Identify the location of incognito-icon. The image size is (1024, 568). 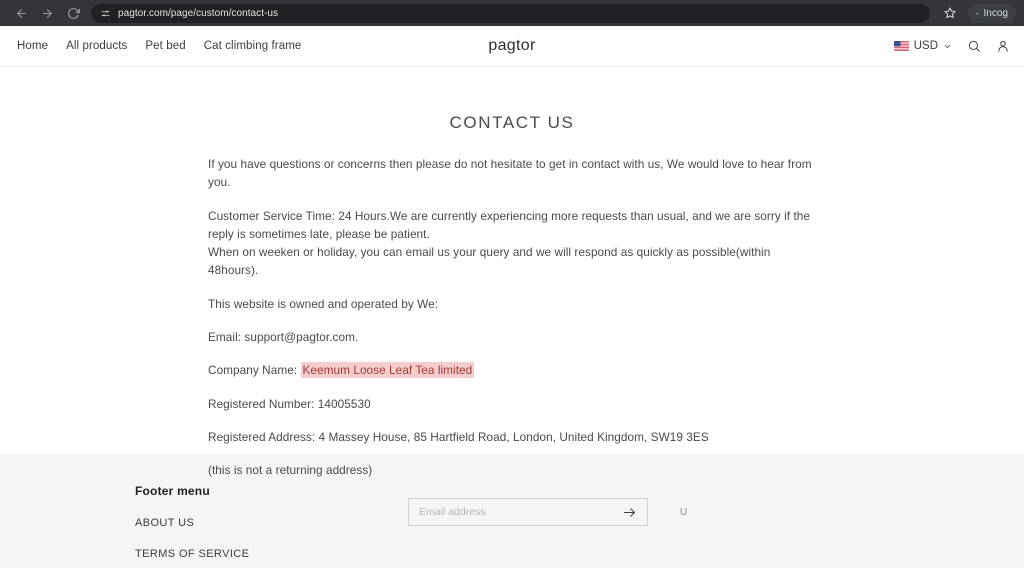
(977, 13).